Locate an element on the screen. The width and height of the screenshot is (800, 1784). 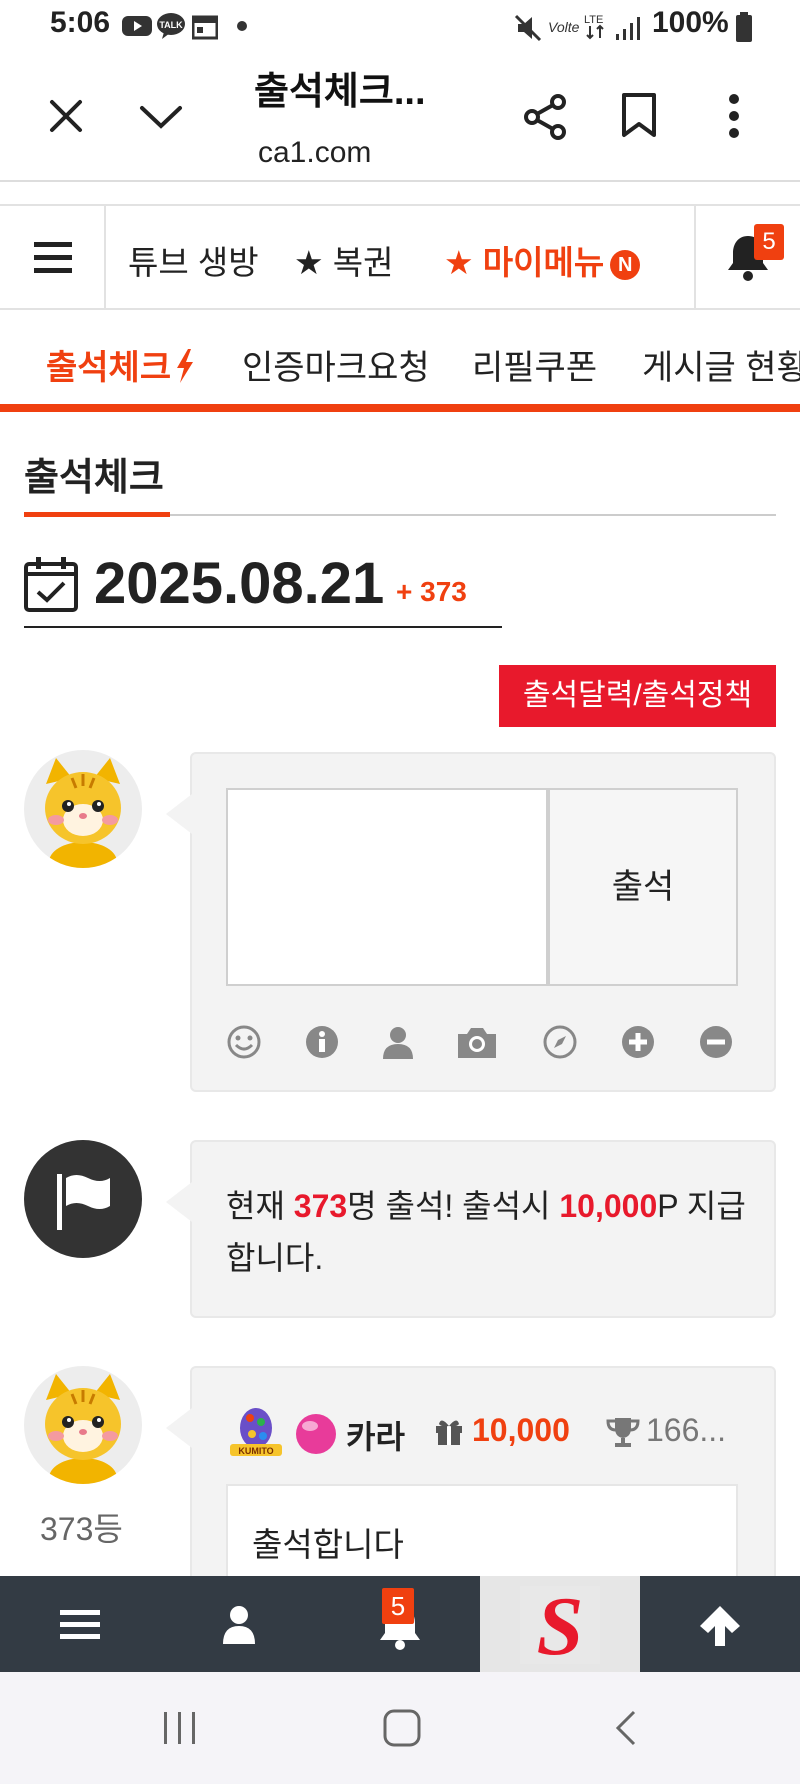
tab-attendance-label: 출석체크 is located at coordinates (109, 368).